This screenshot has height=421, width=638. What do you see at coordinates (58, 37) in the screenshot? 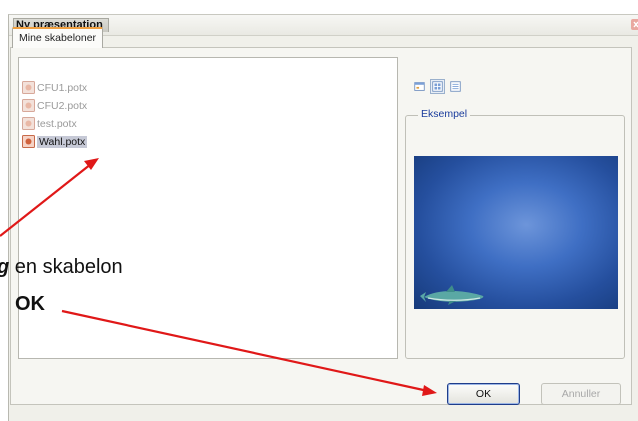
I see `tab-mine-skabeloner: Mine skabeloner` at bounding box center [58, 37].